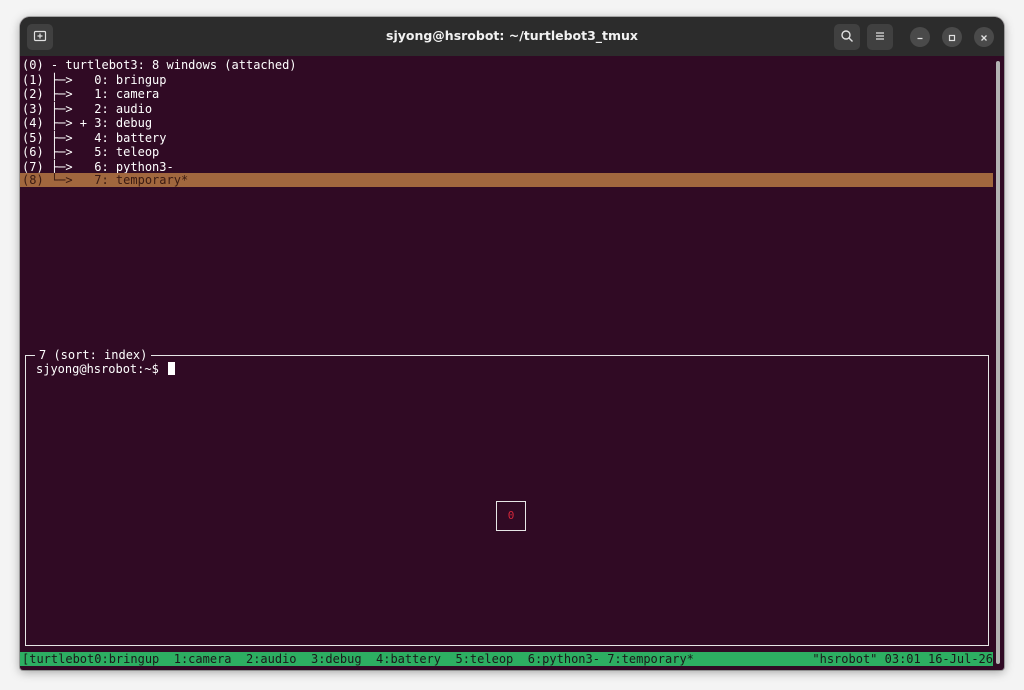 This screenshot has width=1024, height=690. Describe the element at coordinates (87, 123) in the screenshot. I see `window-tree-item: (4) ├─> + 3: debug` at that location.